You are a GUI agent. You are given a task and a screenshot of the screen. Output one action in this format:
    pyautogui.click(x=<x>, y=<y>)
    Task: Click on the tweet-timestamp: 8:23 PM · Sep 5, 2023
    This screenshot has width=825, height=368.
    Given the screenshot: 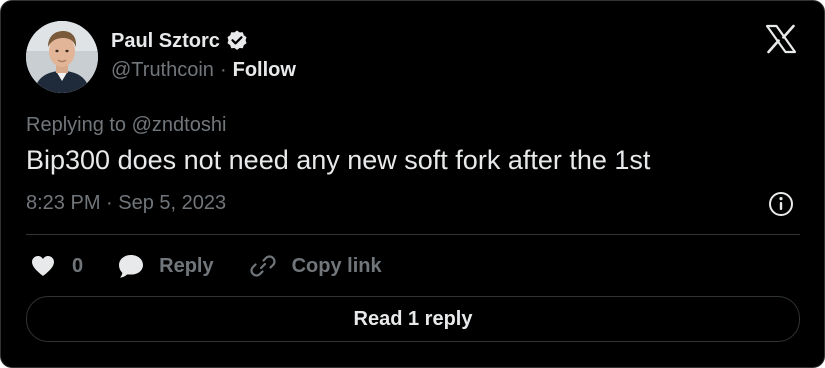 What is the action you would take?
    pyautogui.click(x=126, y=203)
    